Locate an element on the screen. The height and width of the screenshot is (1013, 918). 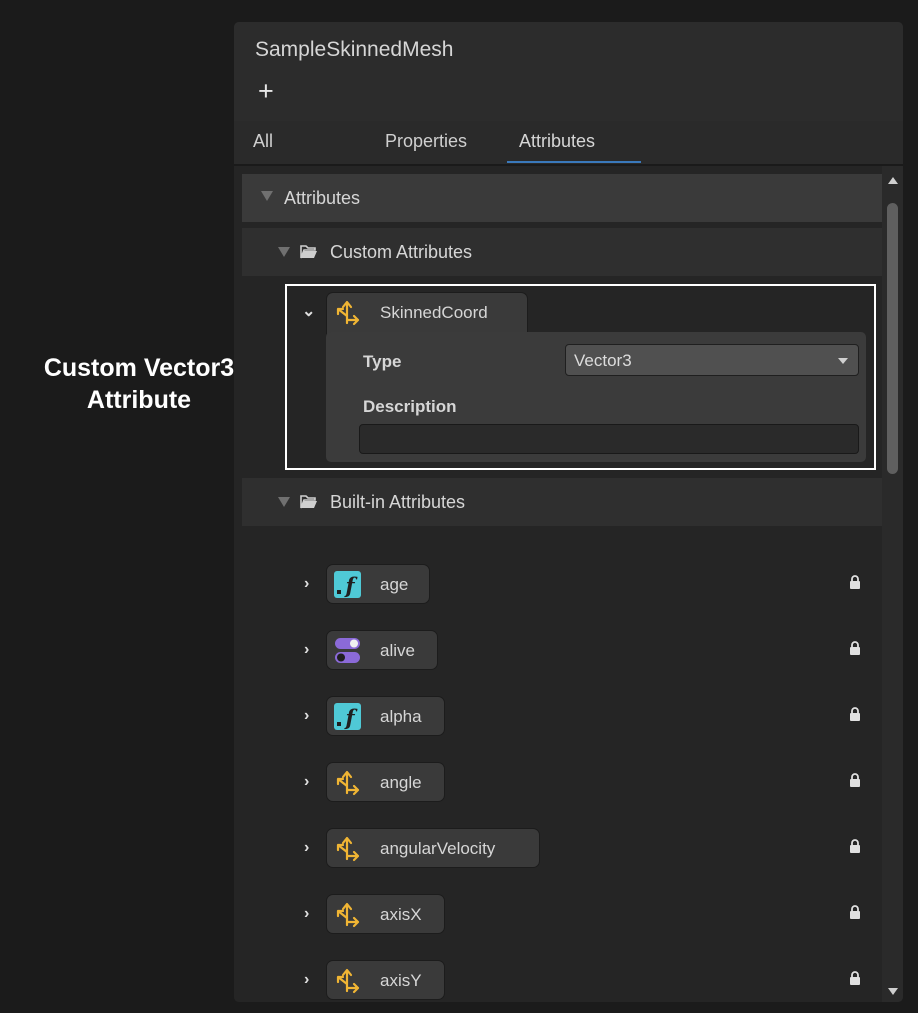
tab-attributes: Attributes is located at coordinates (557, 141).